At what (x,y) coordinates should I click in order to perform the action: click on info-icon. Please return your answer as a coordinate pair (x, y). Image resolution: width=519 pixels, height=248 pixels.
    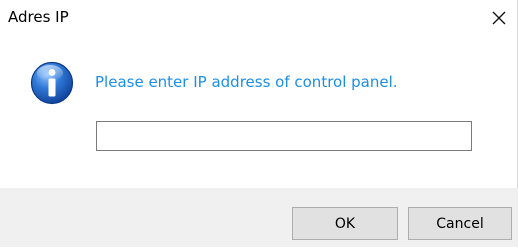
    Looking at the image, I should click on (52, 83).